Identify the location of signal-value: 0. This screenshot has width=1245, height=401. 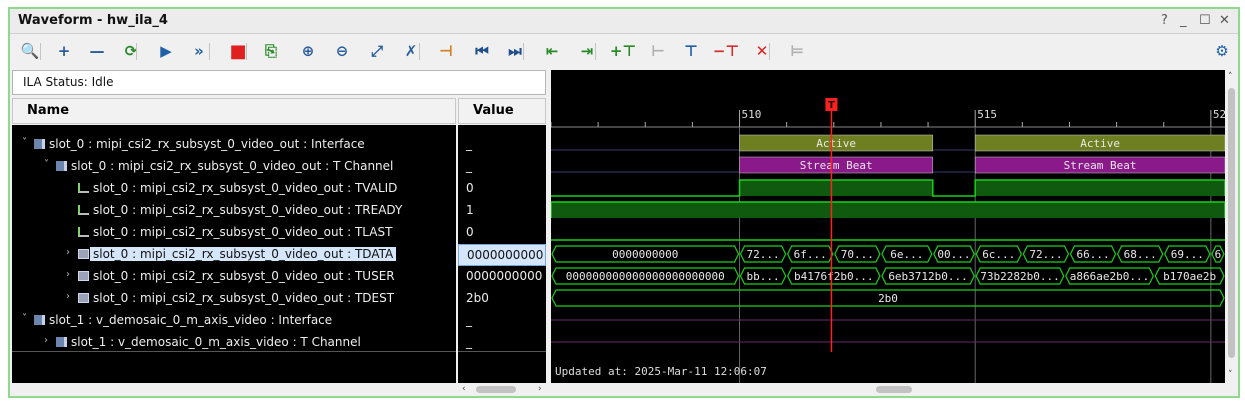
(470, 232).